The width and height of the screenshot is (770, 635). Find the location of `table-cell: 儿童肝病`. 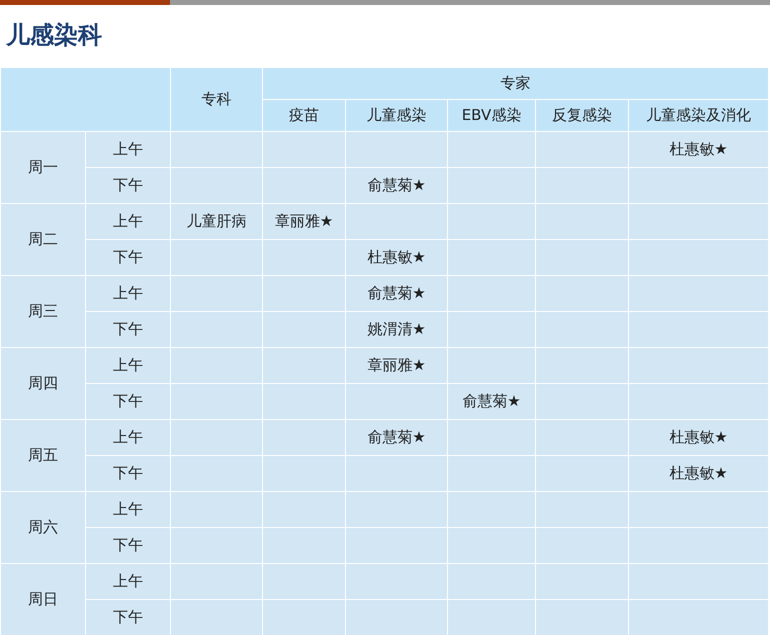

table-cell: 儿童肝病 is located at coordinates (216, 222).